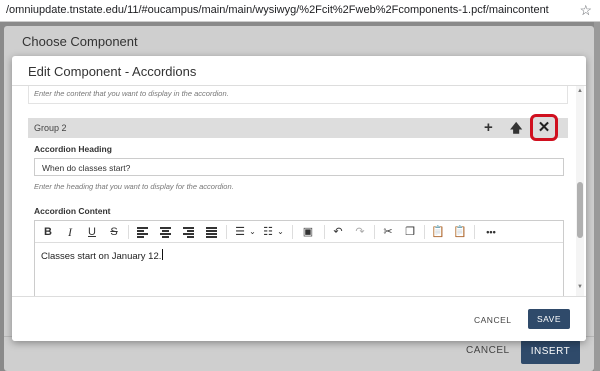  Describe the element at coordinates (460, 232) in the screenshot. I see `paste-as-text-icon: 📋` at that location.